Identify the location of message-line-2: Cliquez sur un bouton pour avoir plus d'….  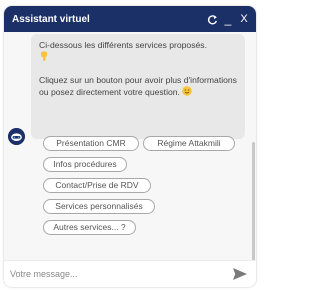
(138, 87).